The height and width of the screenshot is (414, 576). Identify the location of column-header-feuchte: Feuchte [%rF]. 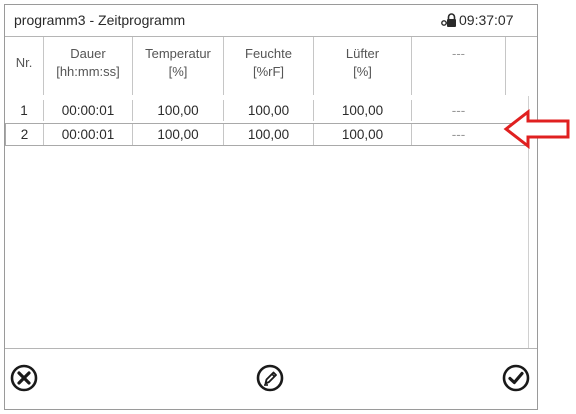
(268, 66).